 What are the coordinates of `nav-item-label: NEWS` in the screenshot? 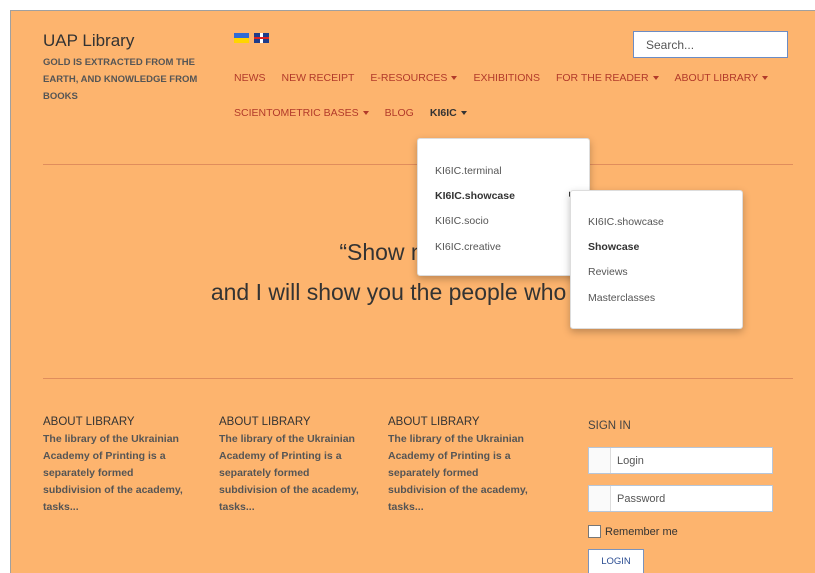 It's located at (250, 78).